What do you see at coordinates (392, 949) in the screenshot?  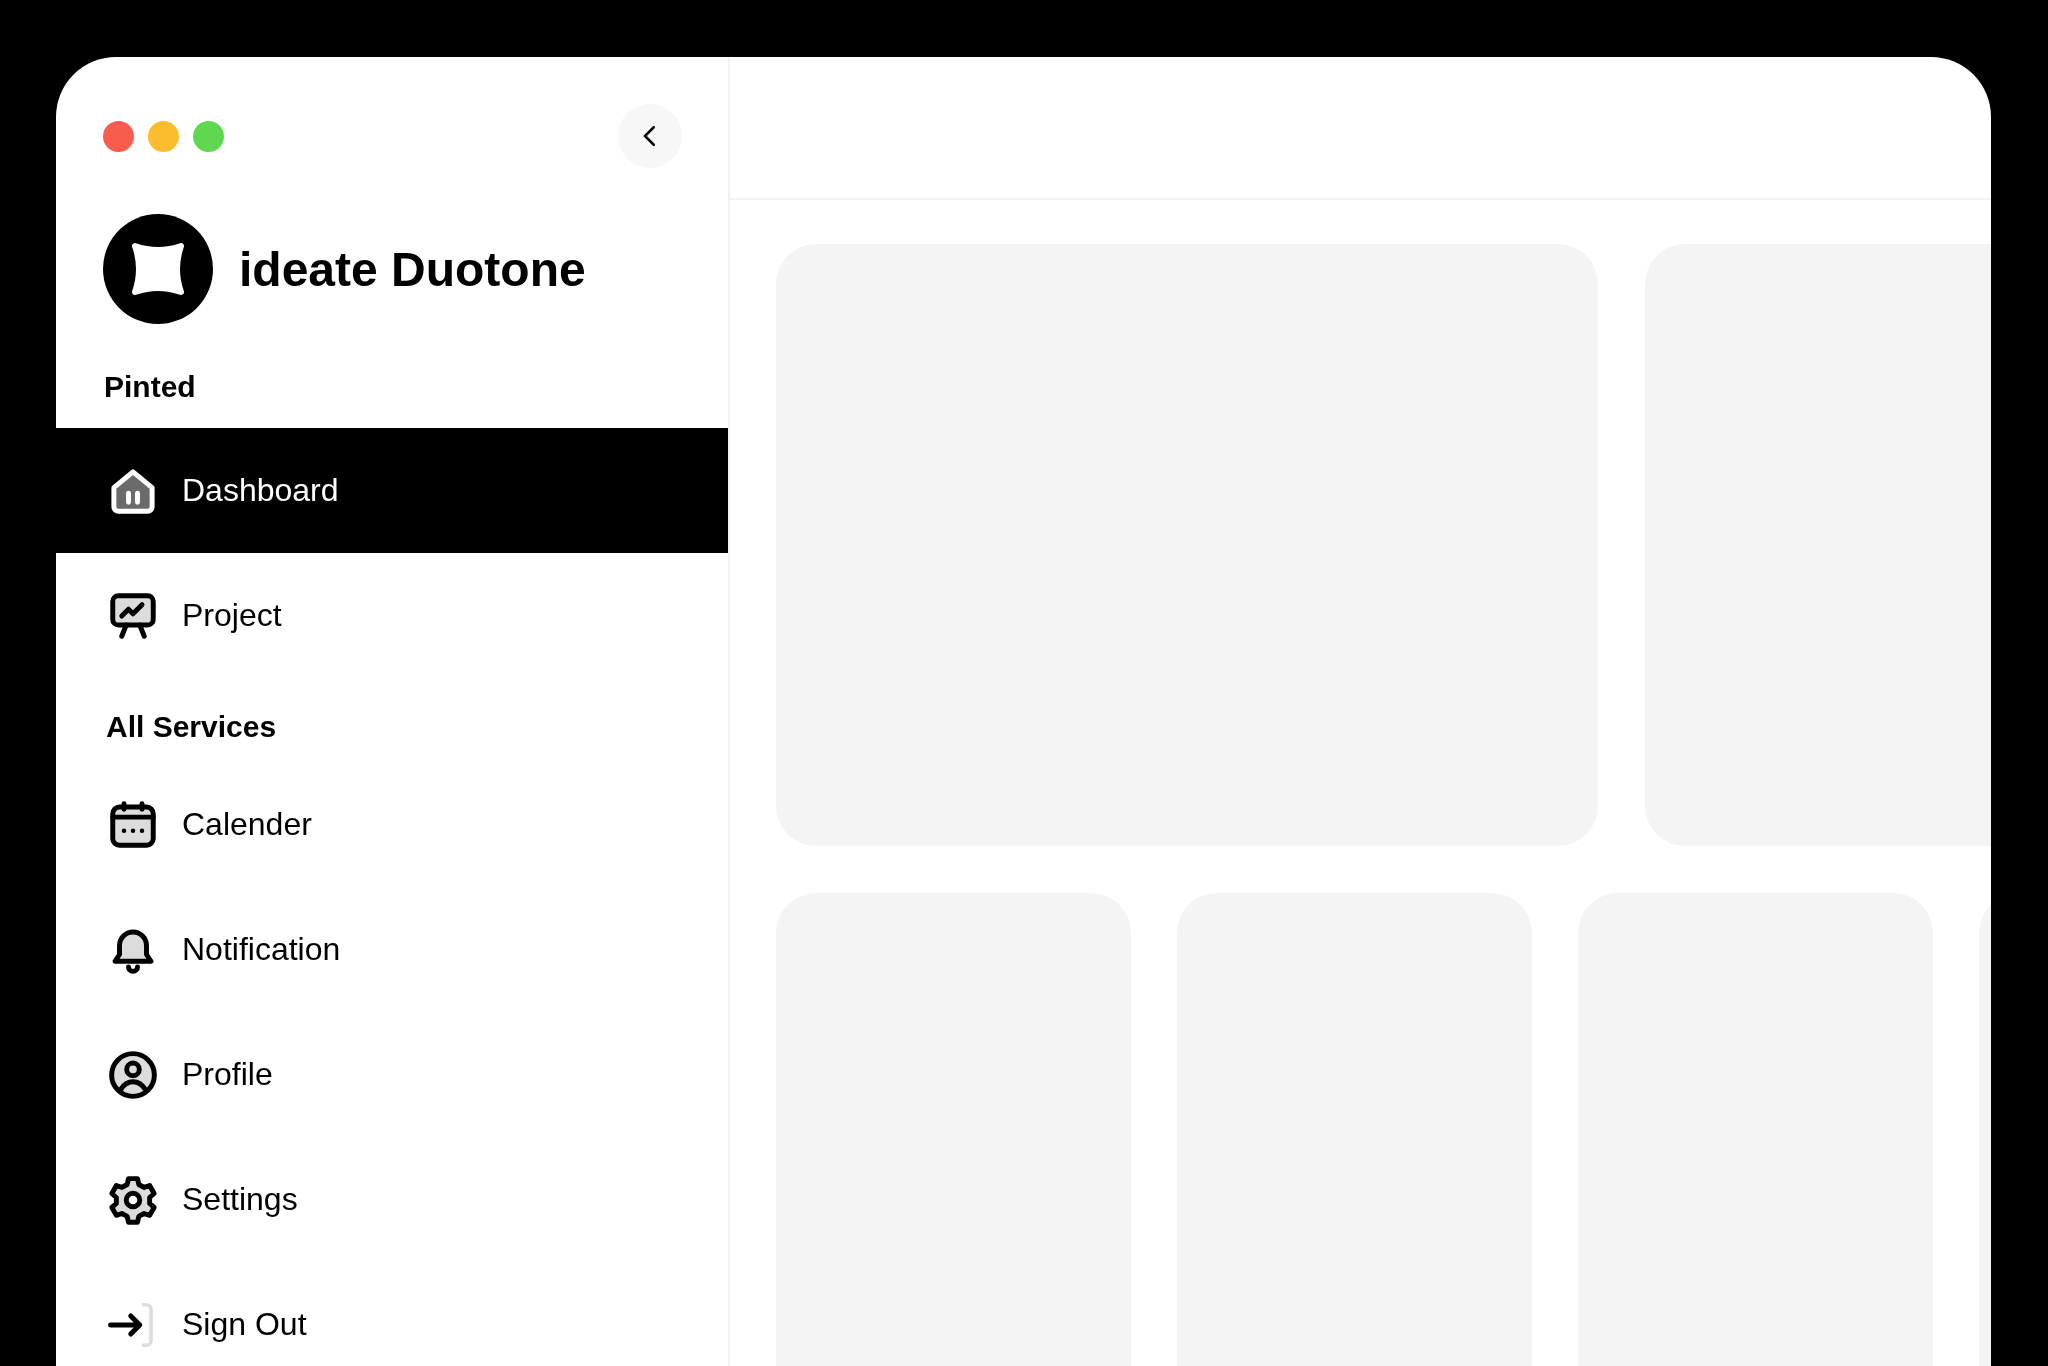 I see `nav-item: Notification` at bounding box center [392, 949].